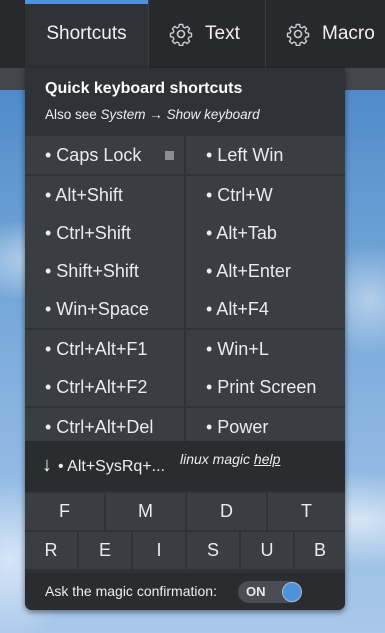 This screenshot has width=385, height=633. I want to click on magic-help-link: help, so click(267, 459).